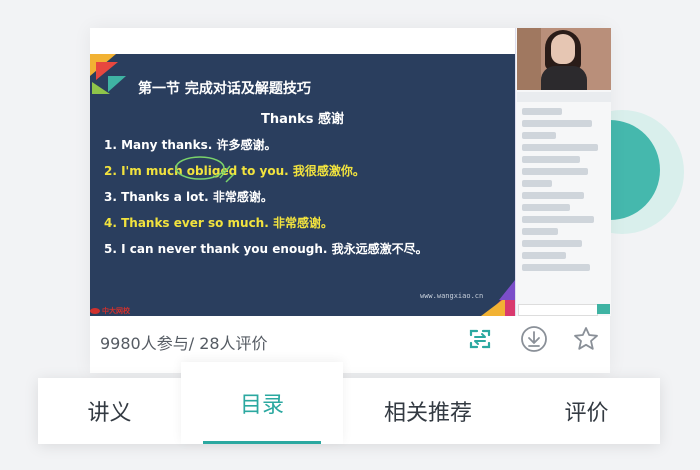 The height and width of the screenshot is (470, 700). I want to click on tab-label: 评价, so click(586, 413).